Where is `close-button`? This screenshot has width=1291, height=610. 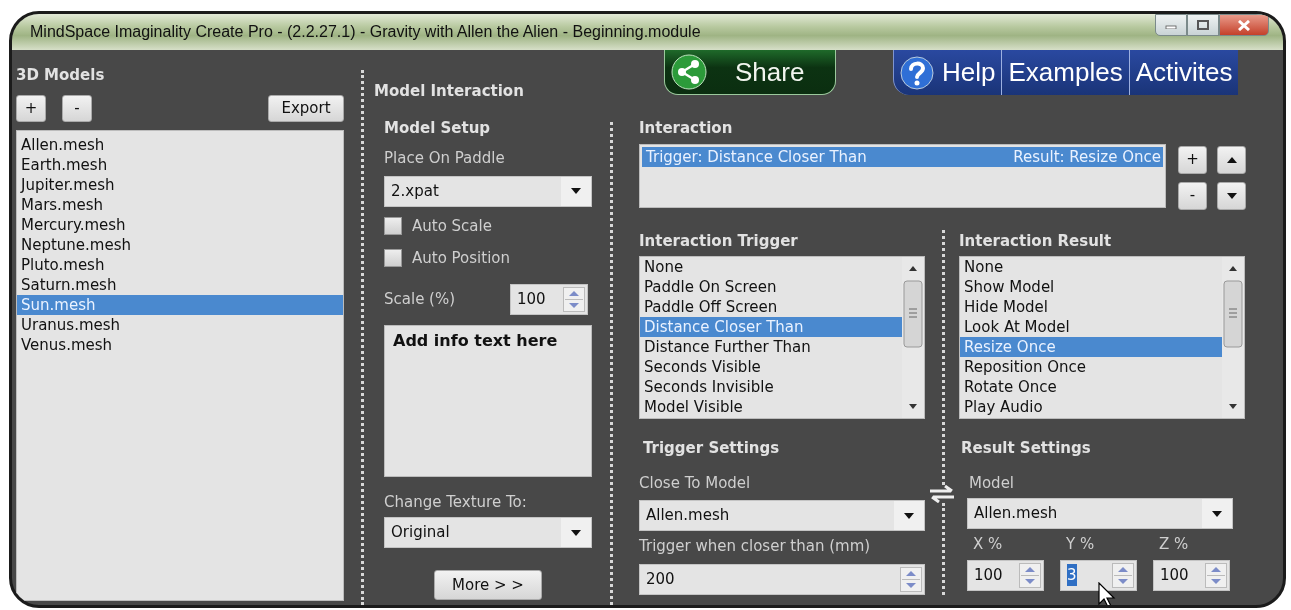 close-button is located at coordinates (1244, 25).